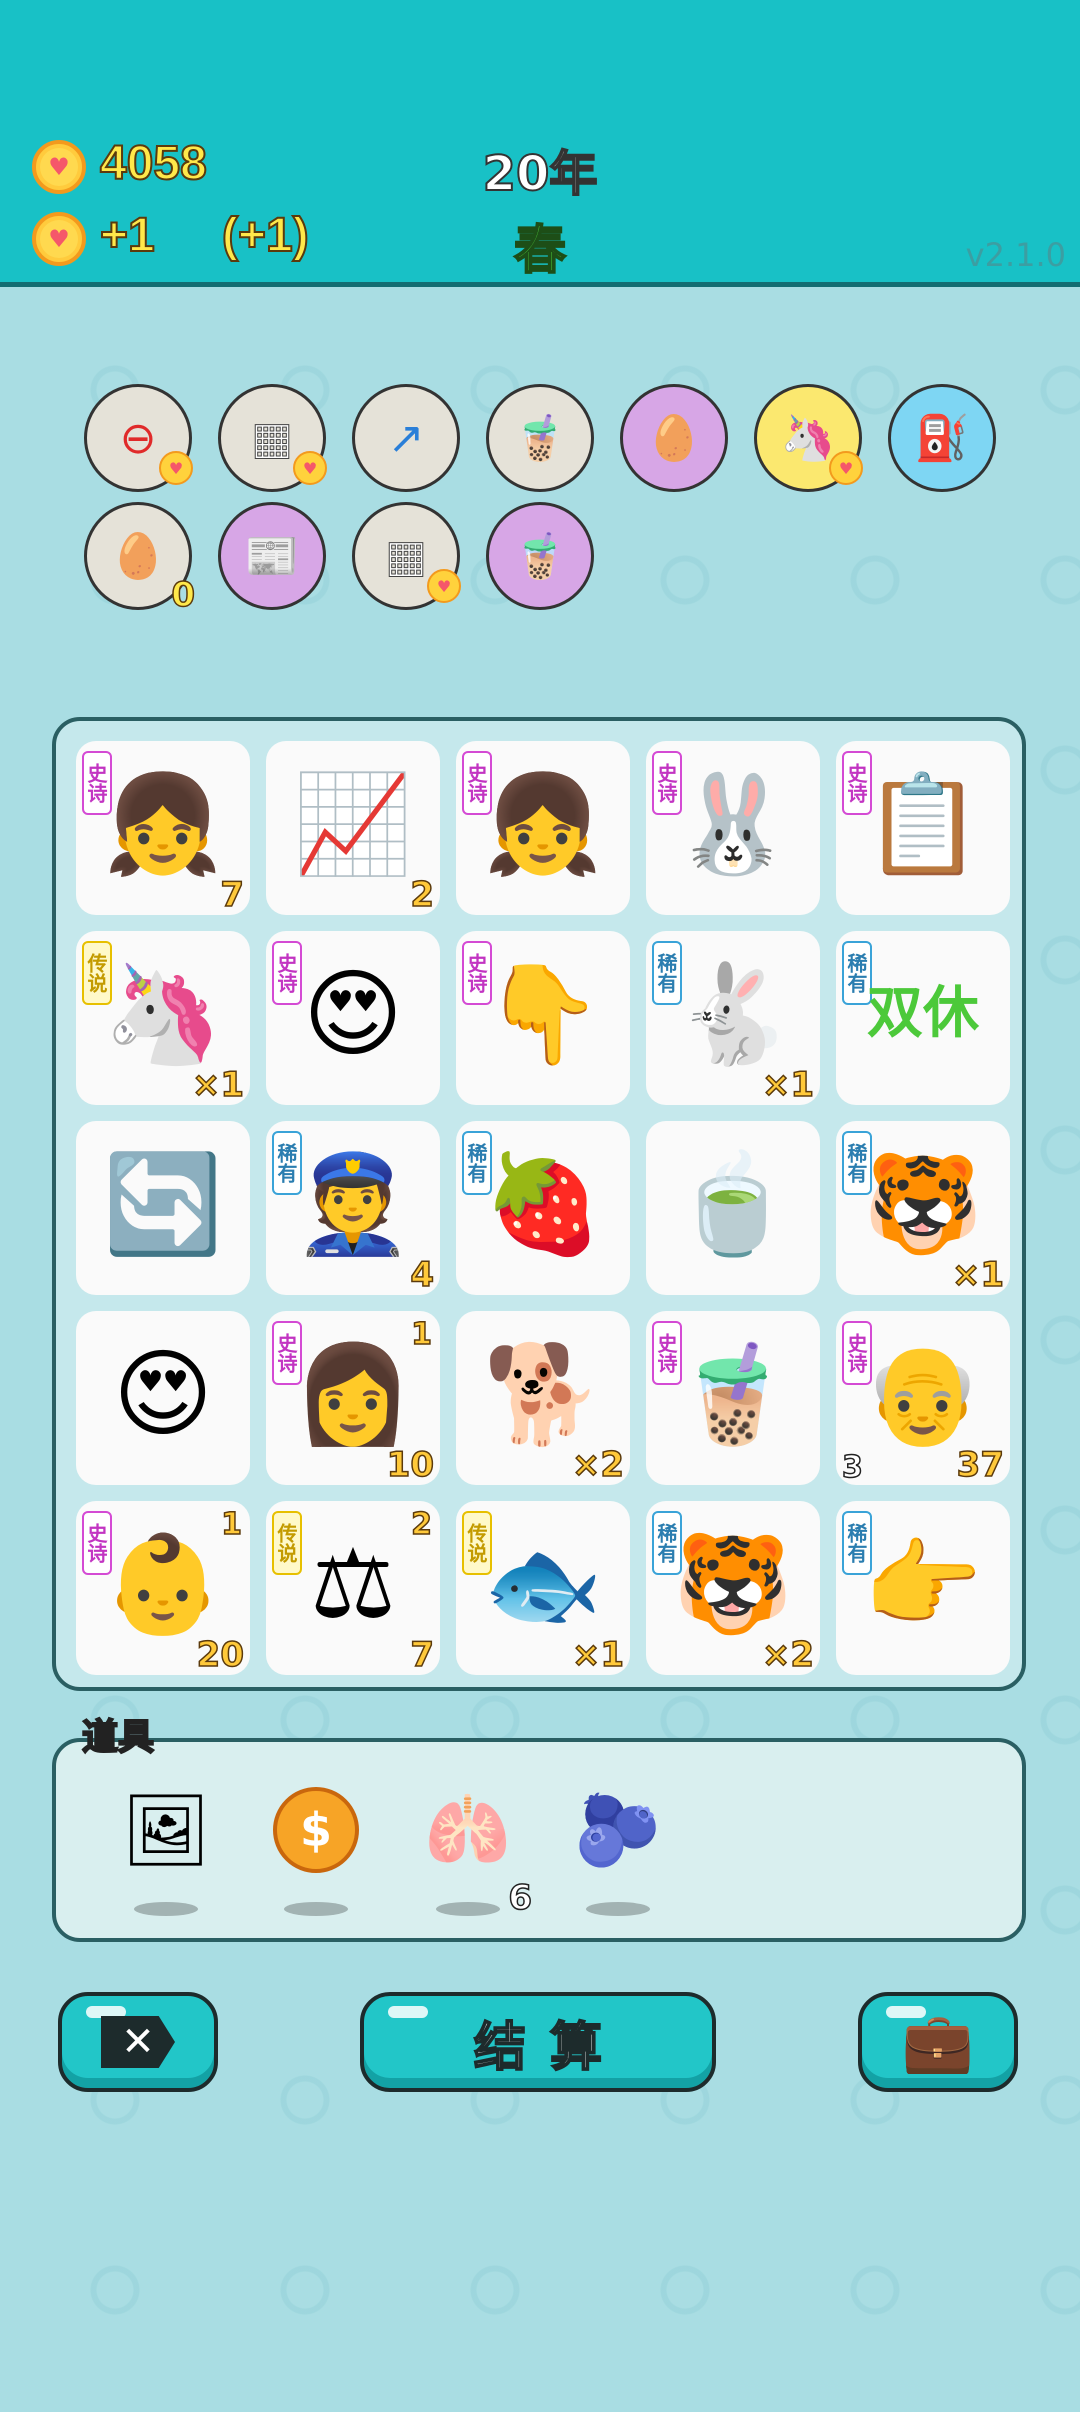  I want to click on symbol-egg-face-icon: 🥚, so click(674, 438).